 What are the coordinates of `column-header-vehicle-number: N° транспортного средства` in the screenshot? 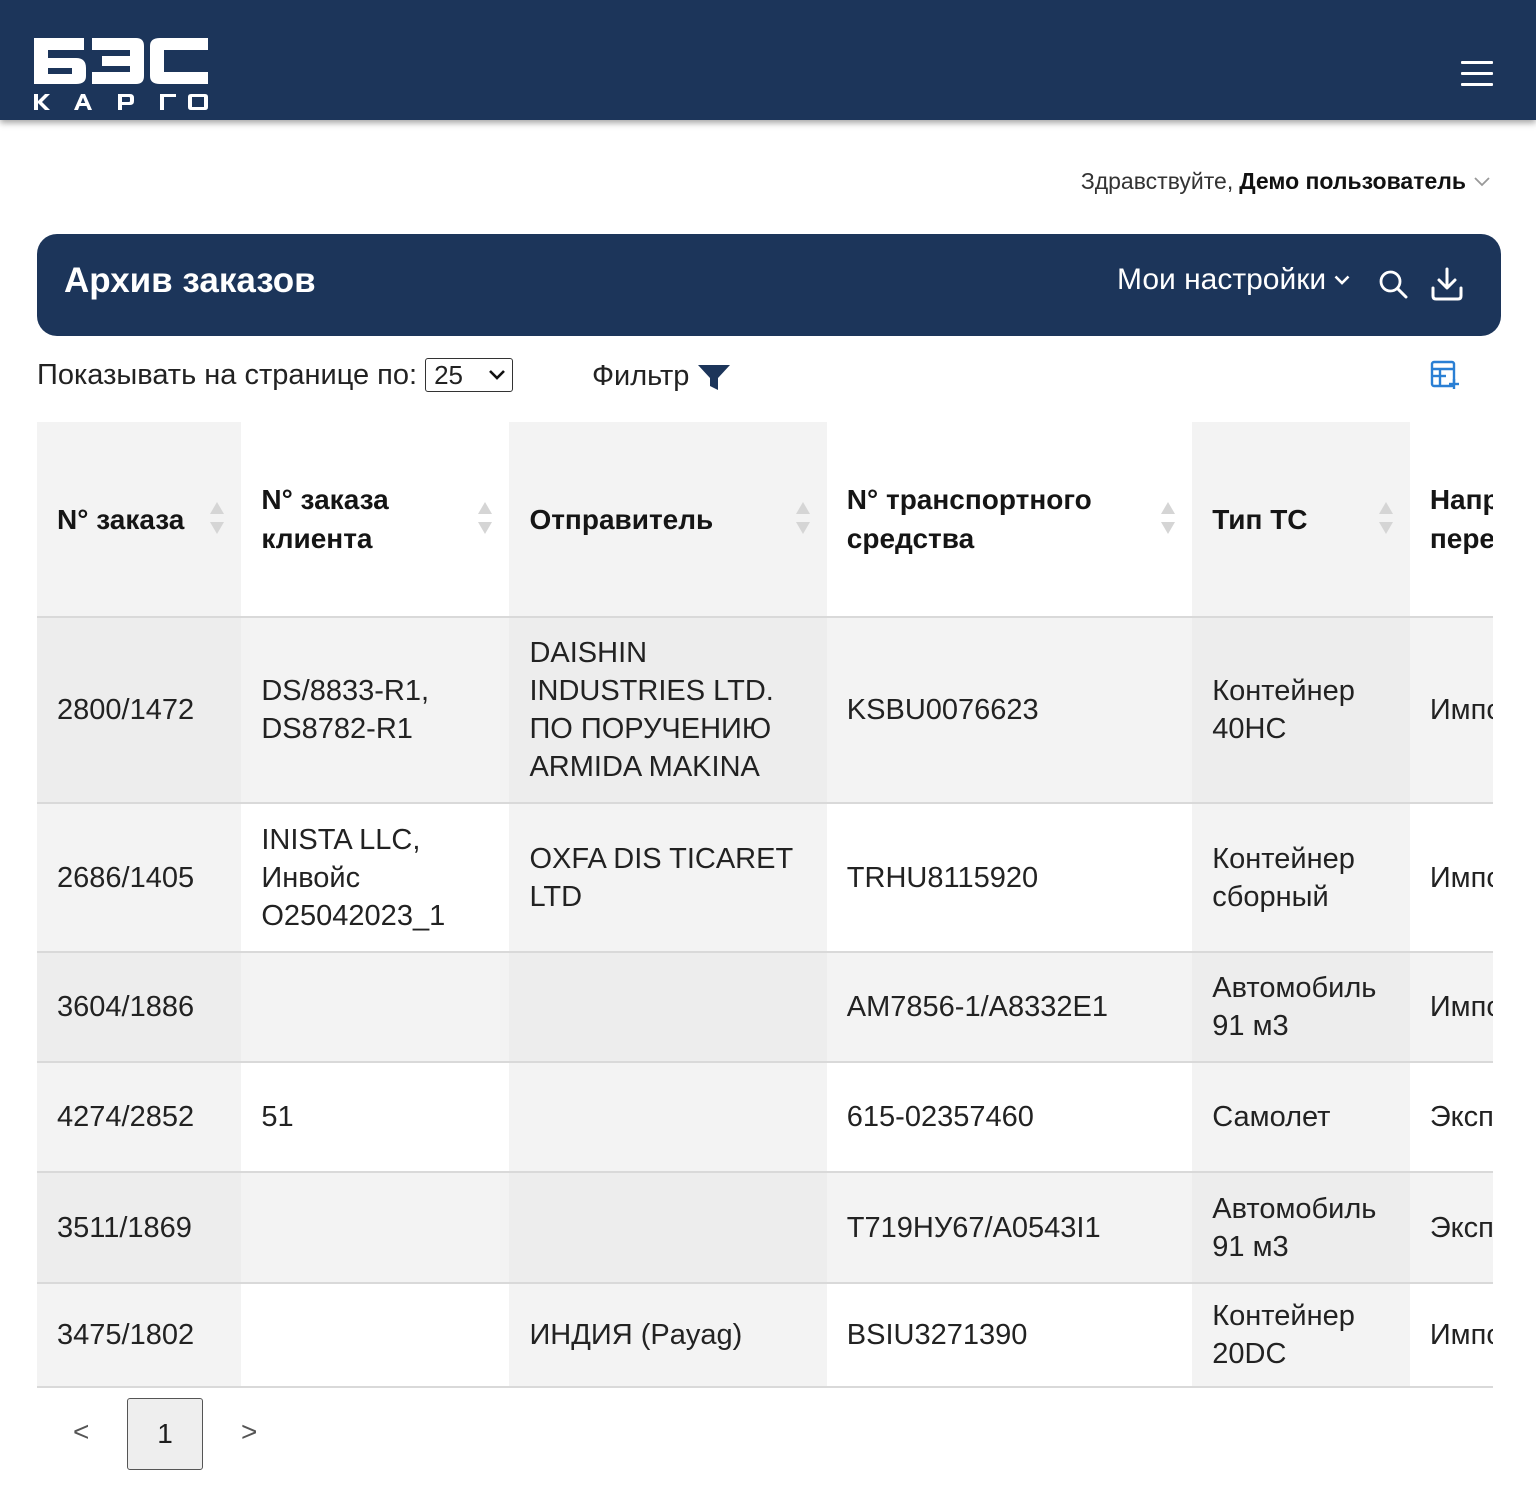 It's located at (1009, 519).